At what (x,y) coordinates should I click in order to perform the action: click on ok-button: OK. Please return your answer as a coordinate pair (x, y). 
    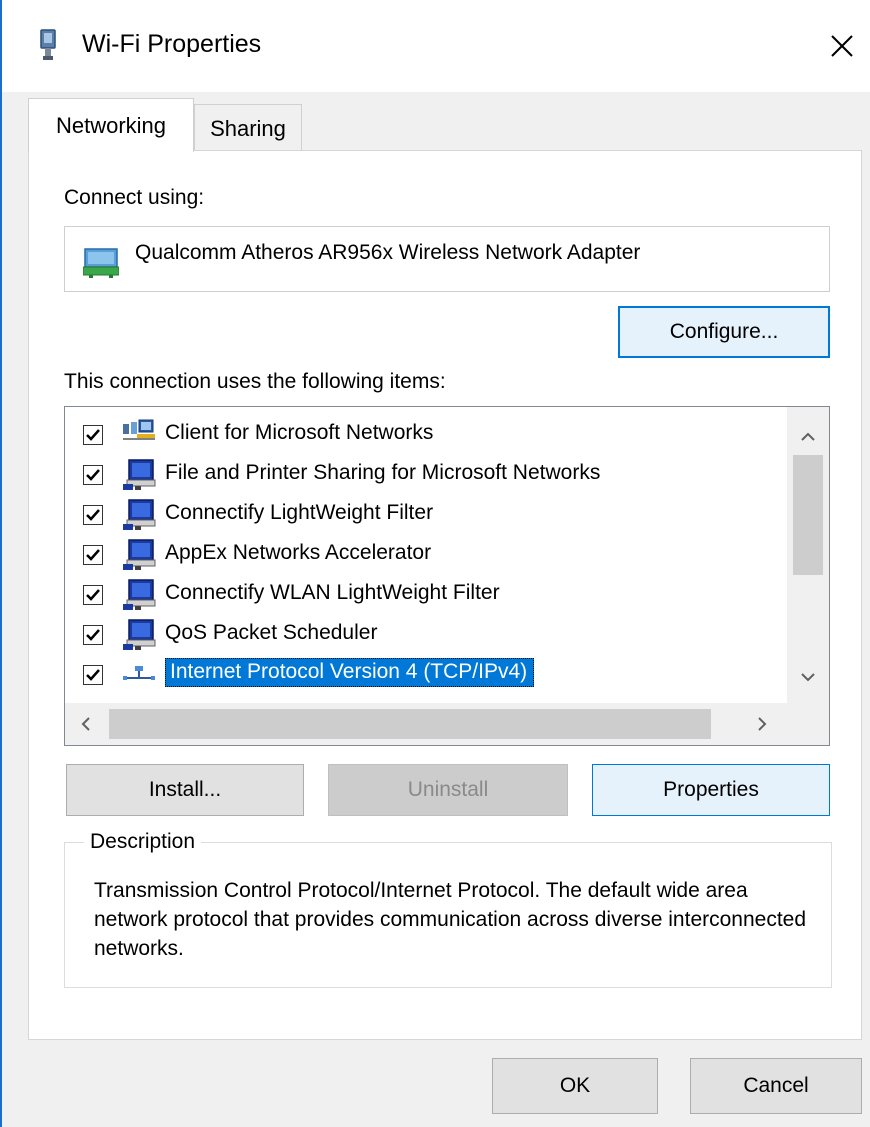
    Looking at the image, I should click on (575, 1086).